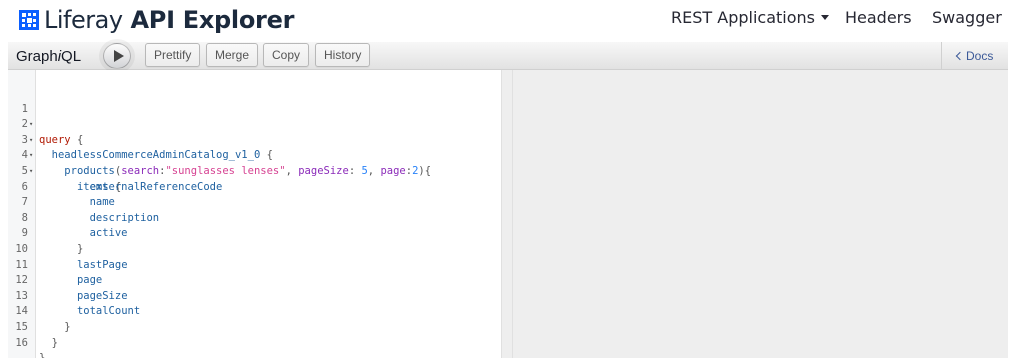 Image resolution: width=1024 pixels, height=358 pixels. I want to click on chevron-left-icon, so click(960, 56).